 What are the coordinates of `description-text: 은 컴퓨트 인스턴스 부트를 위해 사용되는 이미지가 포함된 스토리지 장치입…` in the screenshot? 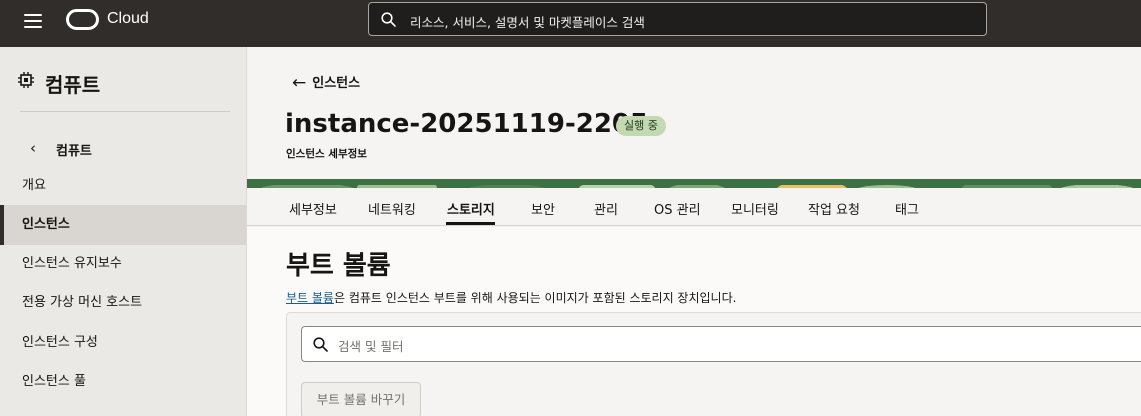 It's located at (535, 298).